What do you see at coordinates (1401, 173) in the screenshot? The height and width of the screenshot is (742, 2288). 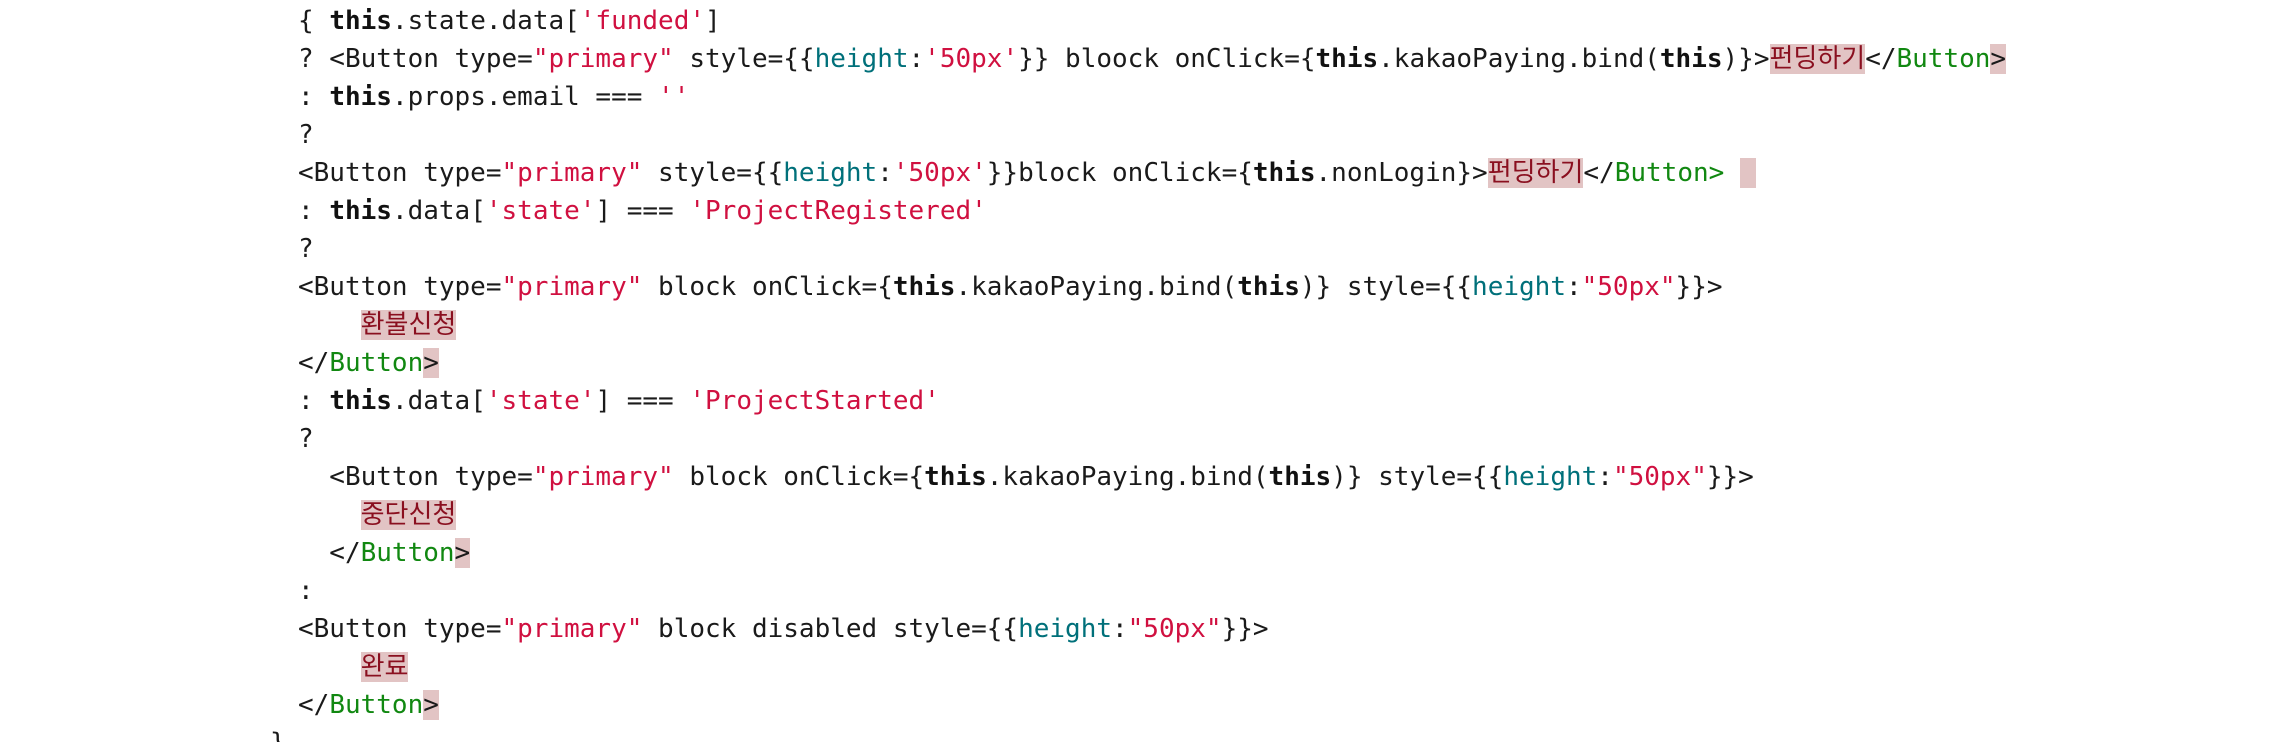 I see `code-token: .nonLogin}>` at bounding box center [1401, 173].